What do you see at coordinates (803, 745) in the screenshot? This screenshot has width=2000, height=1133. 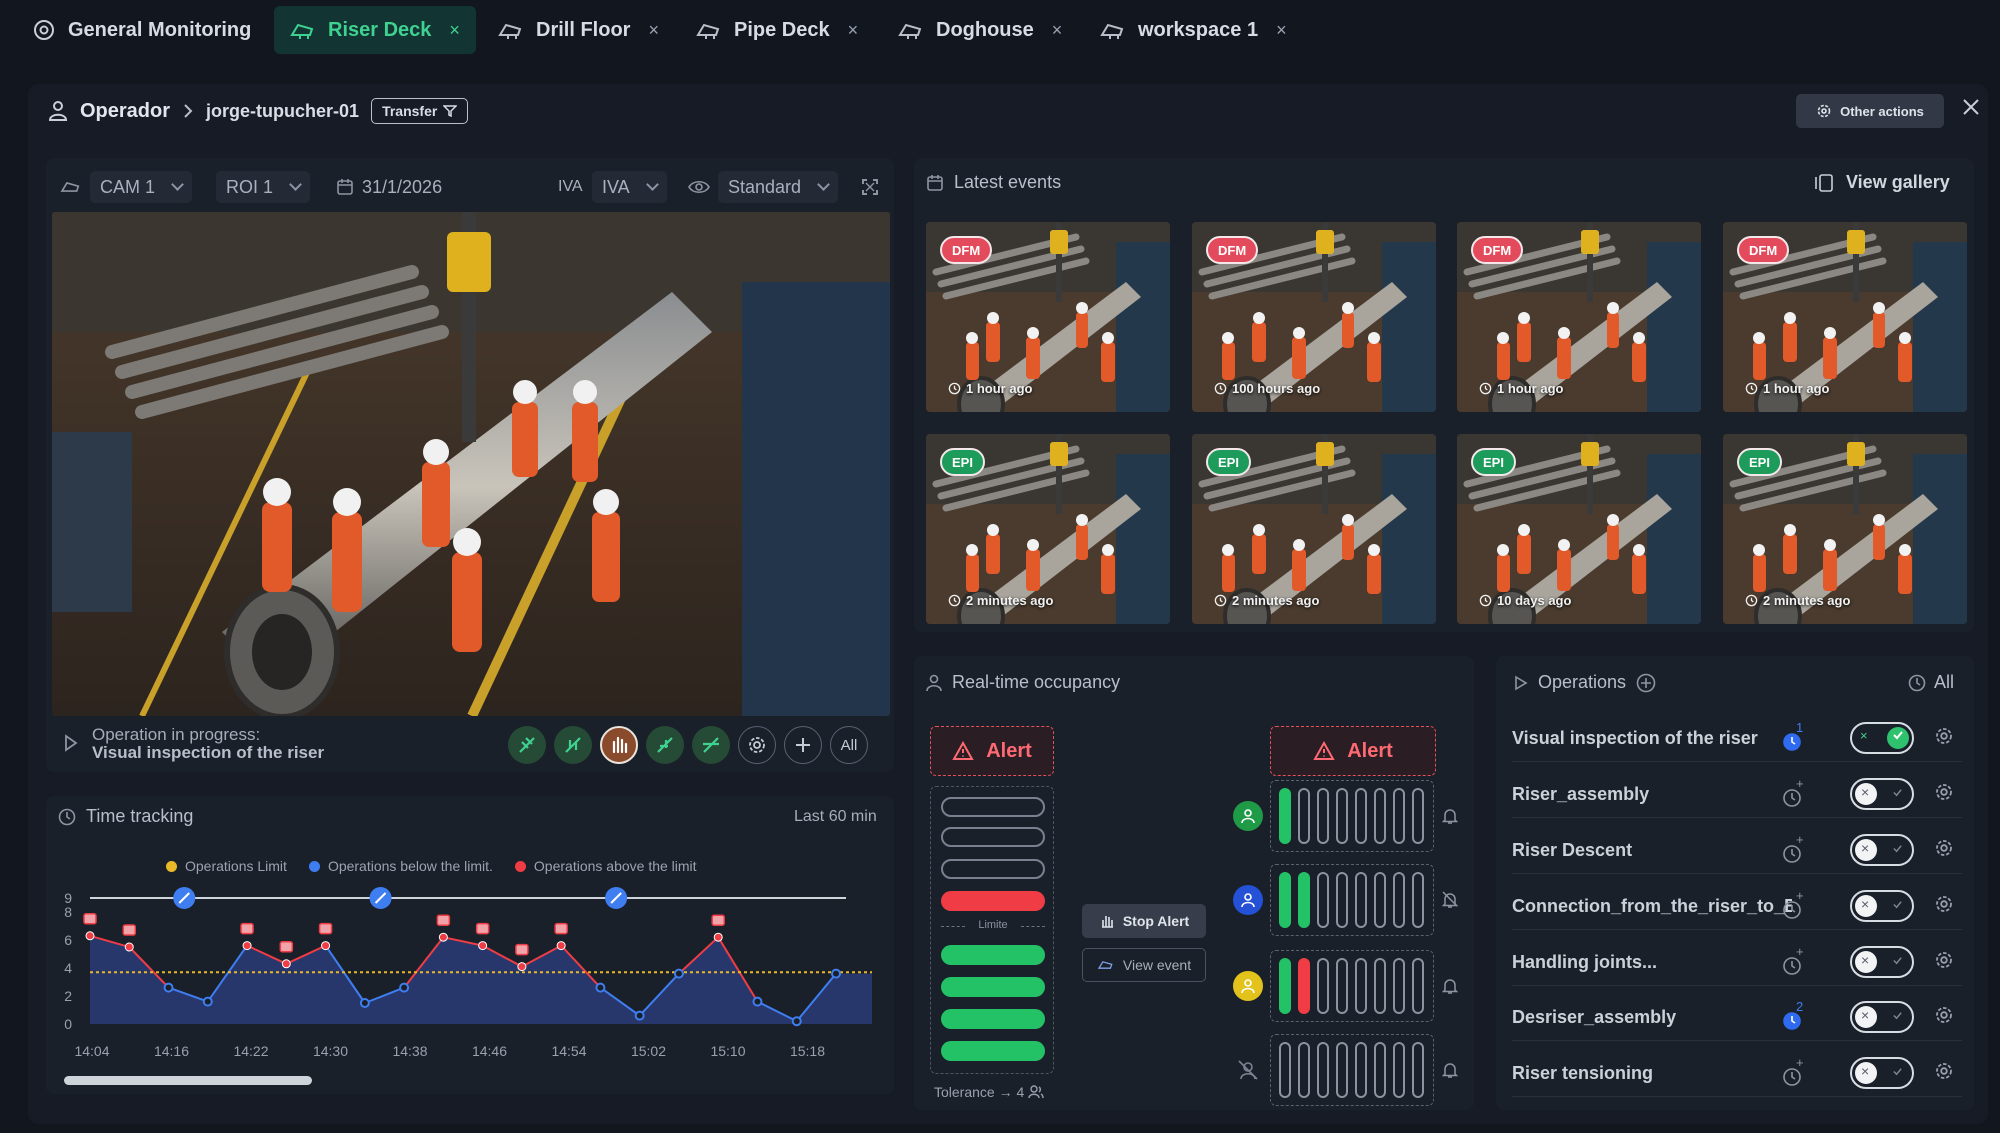 I see `add-icon` at bounding box center [803, 745].